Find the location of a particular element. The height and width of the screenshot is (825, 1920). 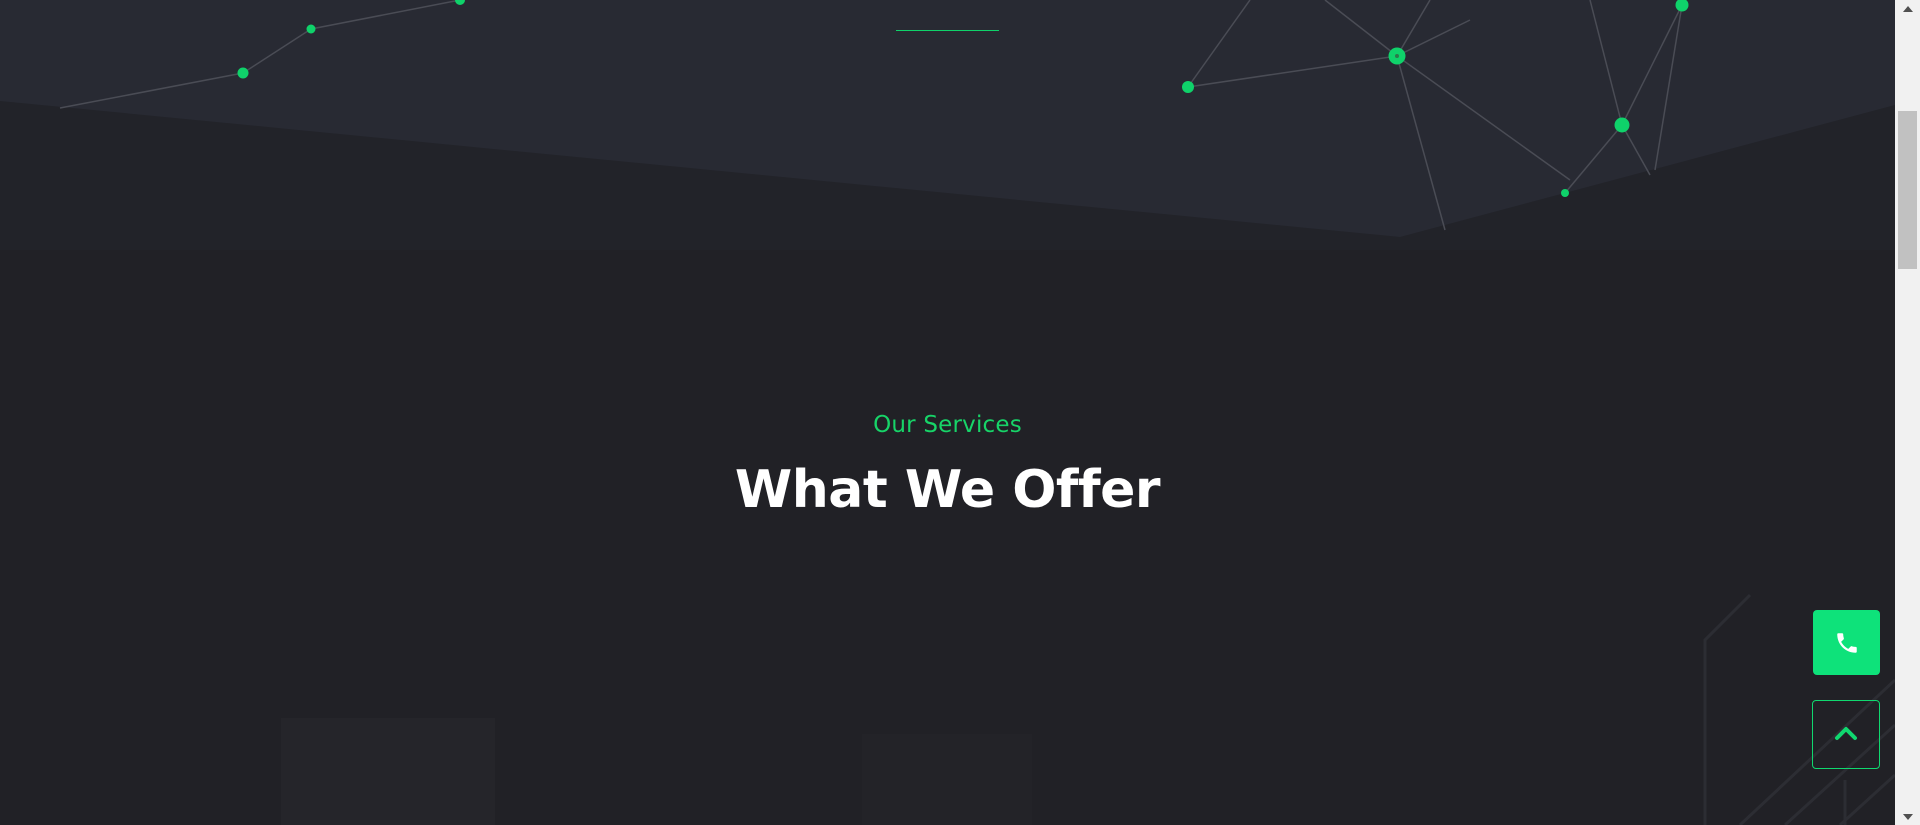

section-title: What We Offer is located at coordinates (947, 490).